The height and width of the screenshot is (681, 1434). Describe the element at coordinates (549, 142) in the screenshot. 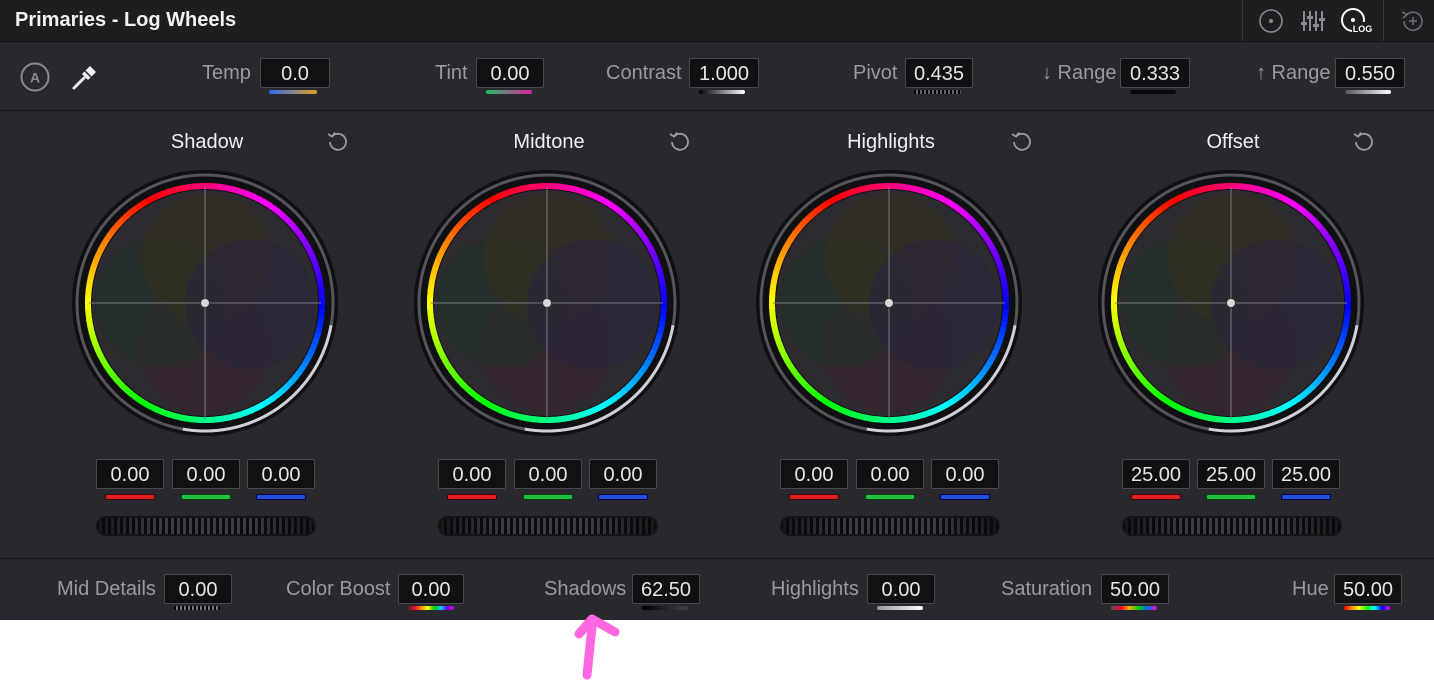

I see `wheel-title: Midtone` at that location.